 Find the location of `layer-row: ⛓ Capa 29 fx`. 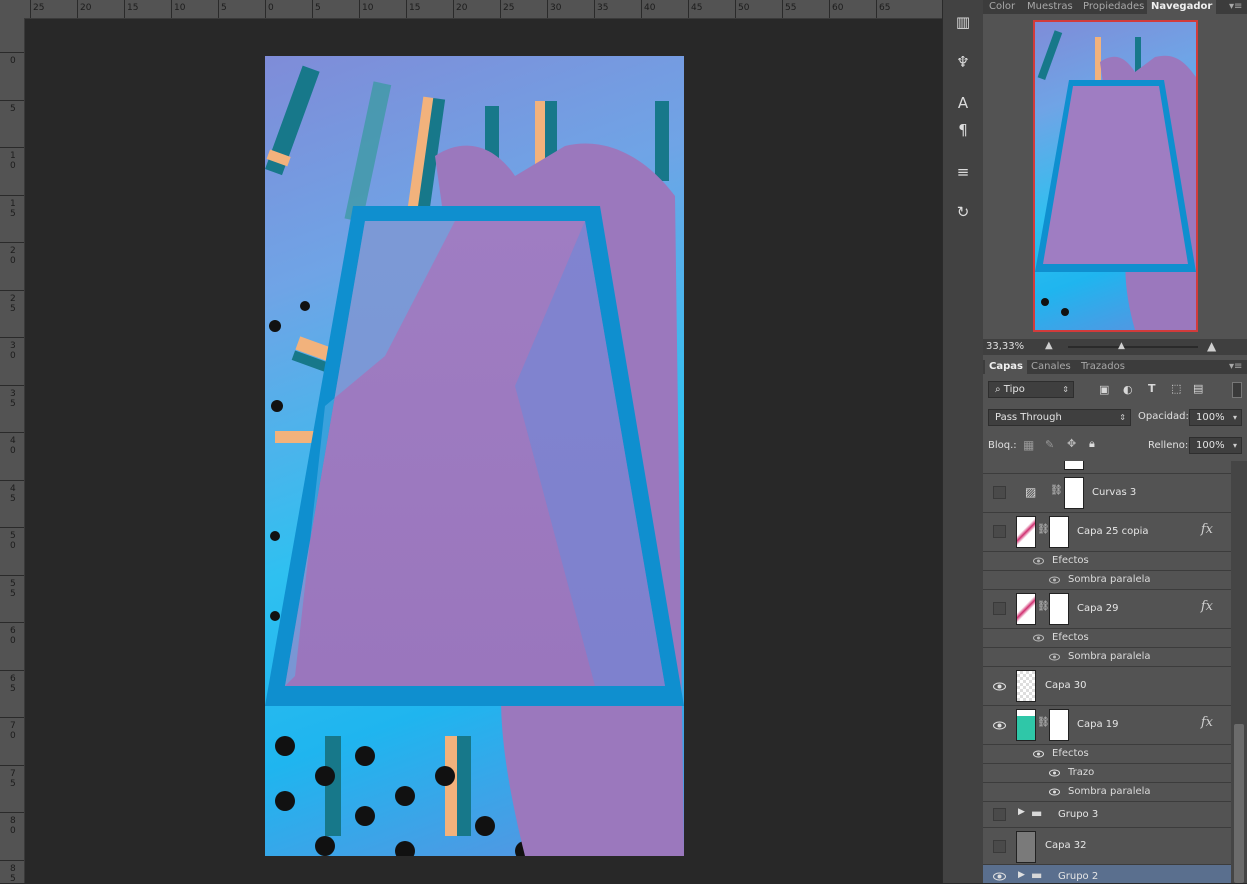

layer-row: ⛓ Capa 29 fx is located at coordinates (1107, 609).